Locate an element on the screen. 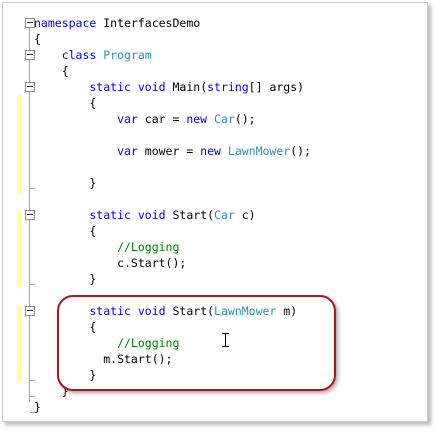 The height and width of the screenshot is (432, 436). keyword-token: class is located at coordinates (65, 55).